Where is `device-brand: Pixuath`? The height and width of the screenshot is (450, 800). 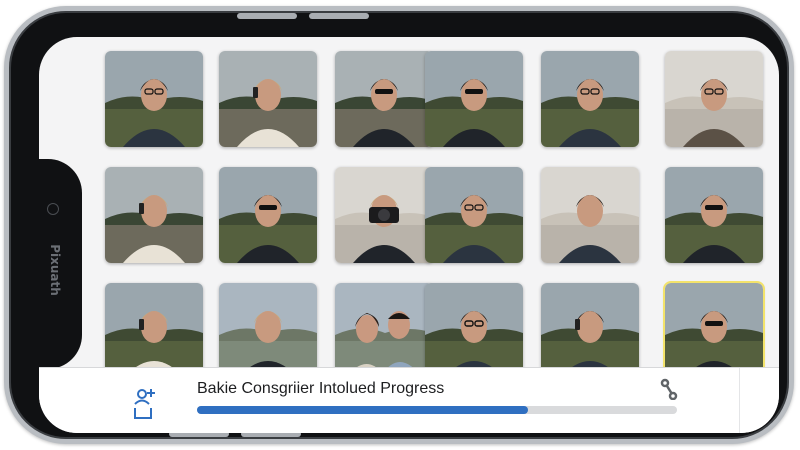 device-brand: Pixuath is located at coordinates (55, 270).